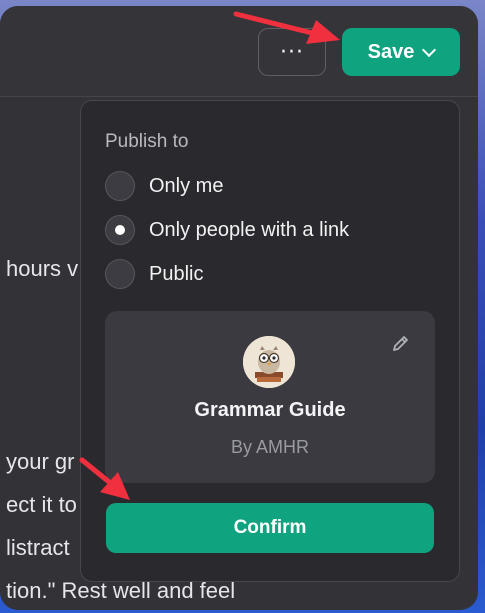 The image size is (485, 613). What do you see at coordinates (391, 51) in the screenshot?
I see `save-button-label: Save` at bounding box center [391, 51].